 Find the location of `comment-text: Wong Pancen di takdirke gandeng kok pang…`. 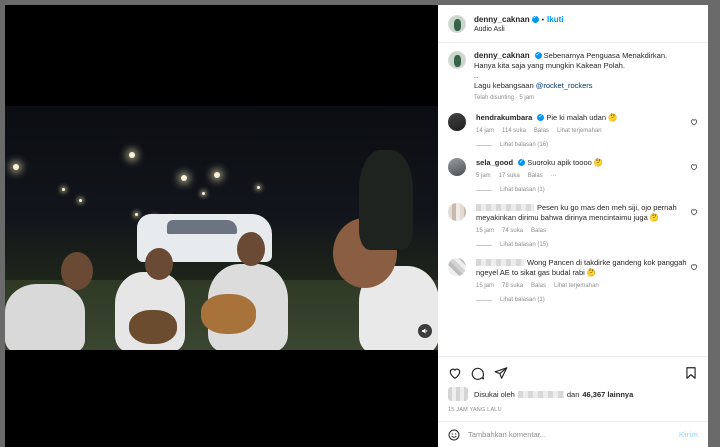

comment-text: Wong Pancen di takdirke gandeng kok pang… is located at coordinates (607, 262).